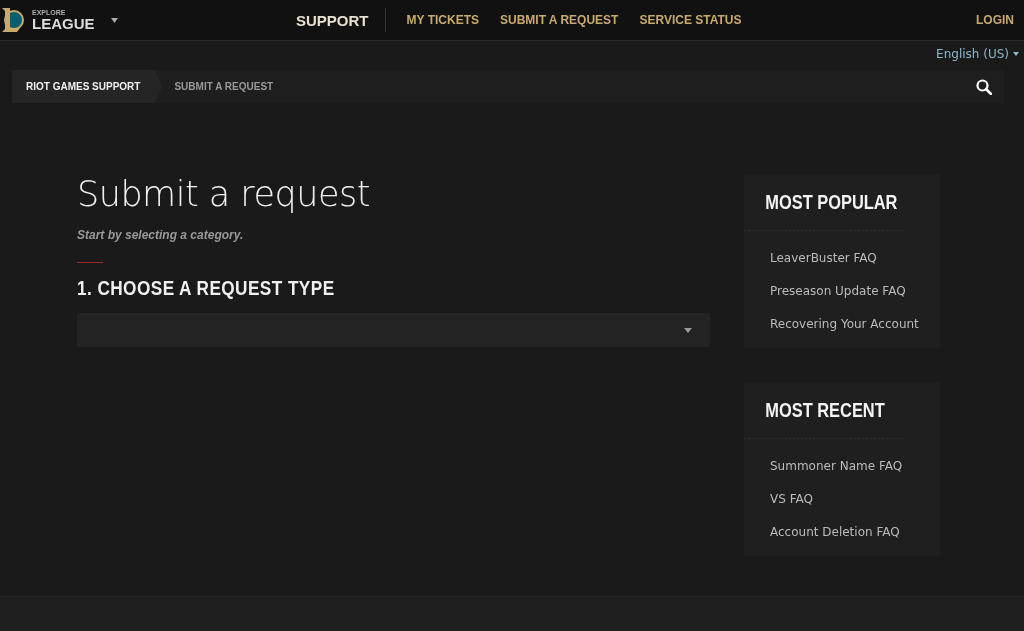 The width and height of the screenshot is (1024, 631). What do you see at coordinates (836, 465) in the screenshot?
I see `article-link: Summoner Name FAQ` at bounding box center [836, 465].